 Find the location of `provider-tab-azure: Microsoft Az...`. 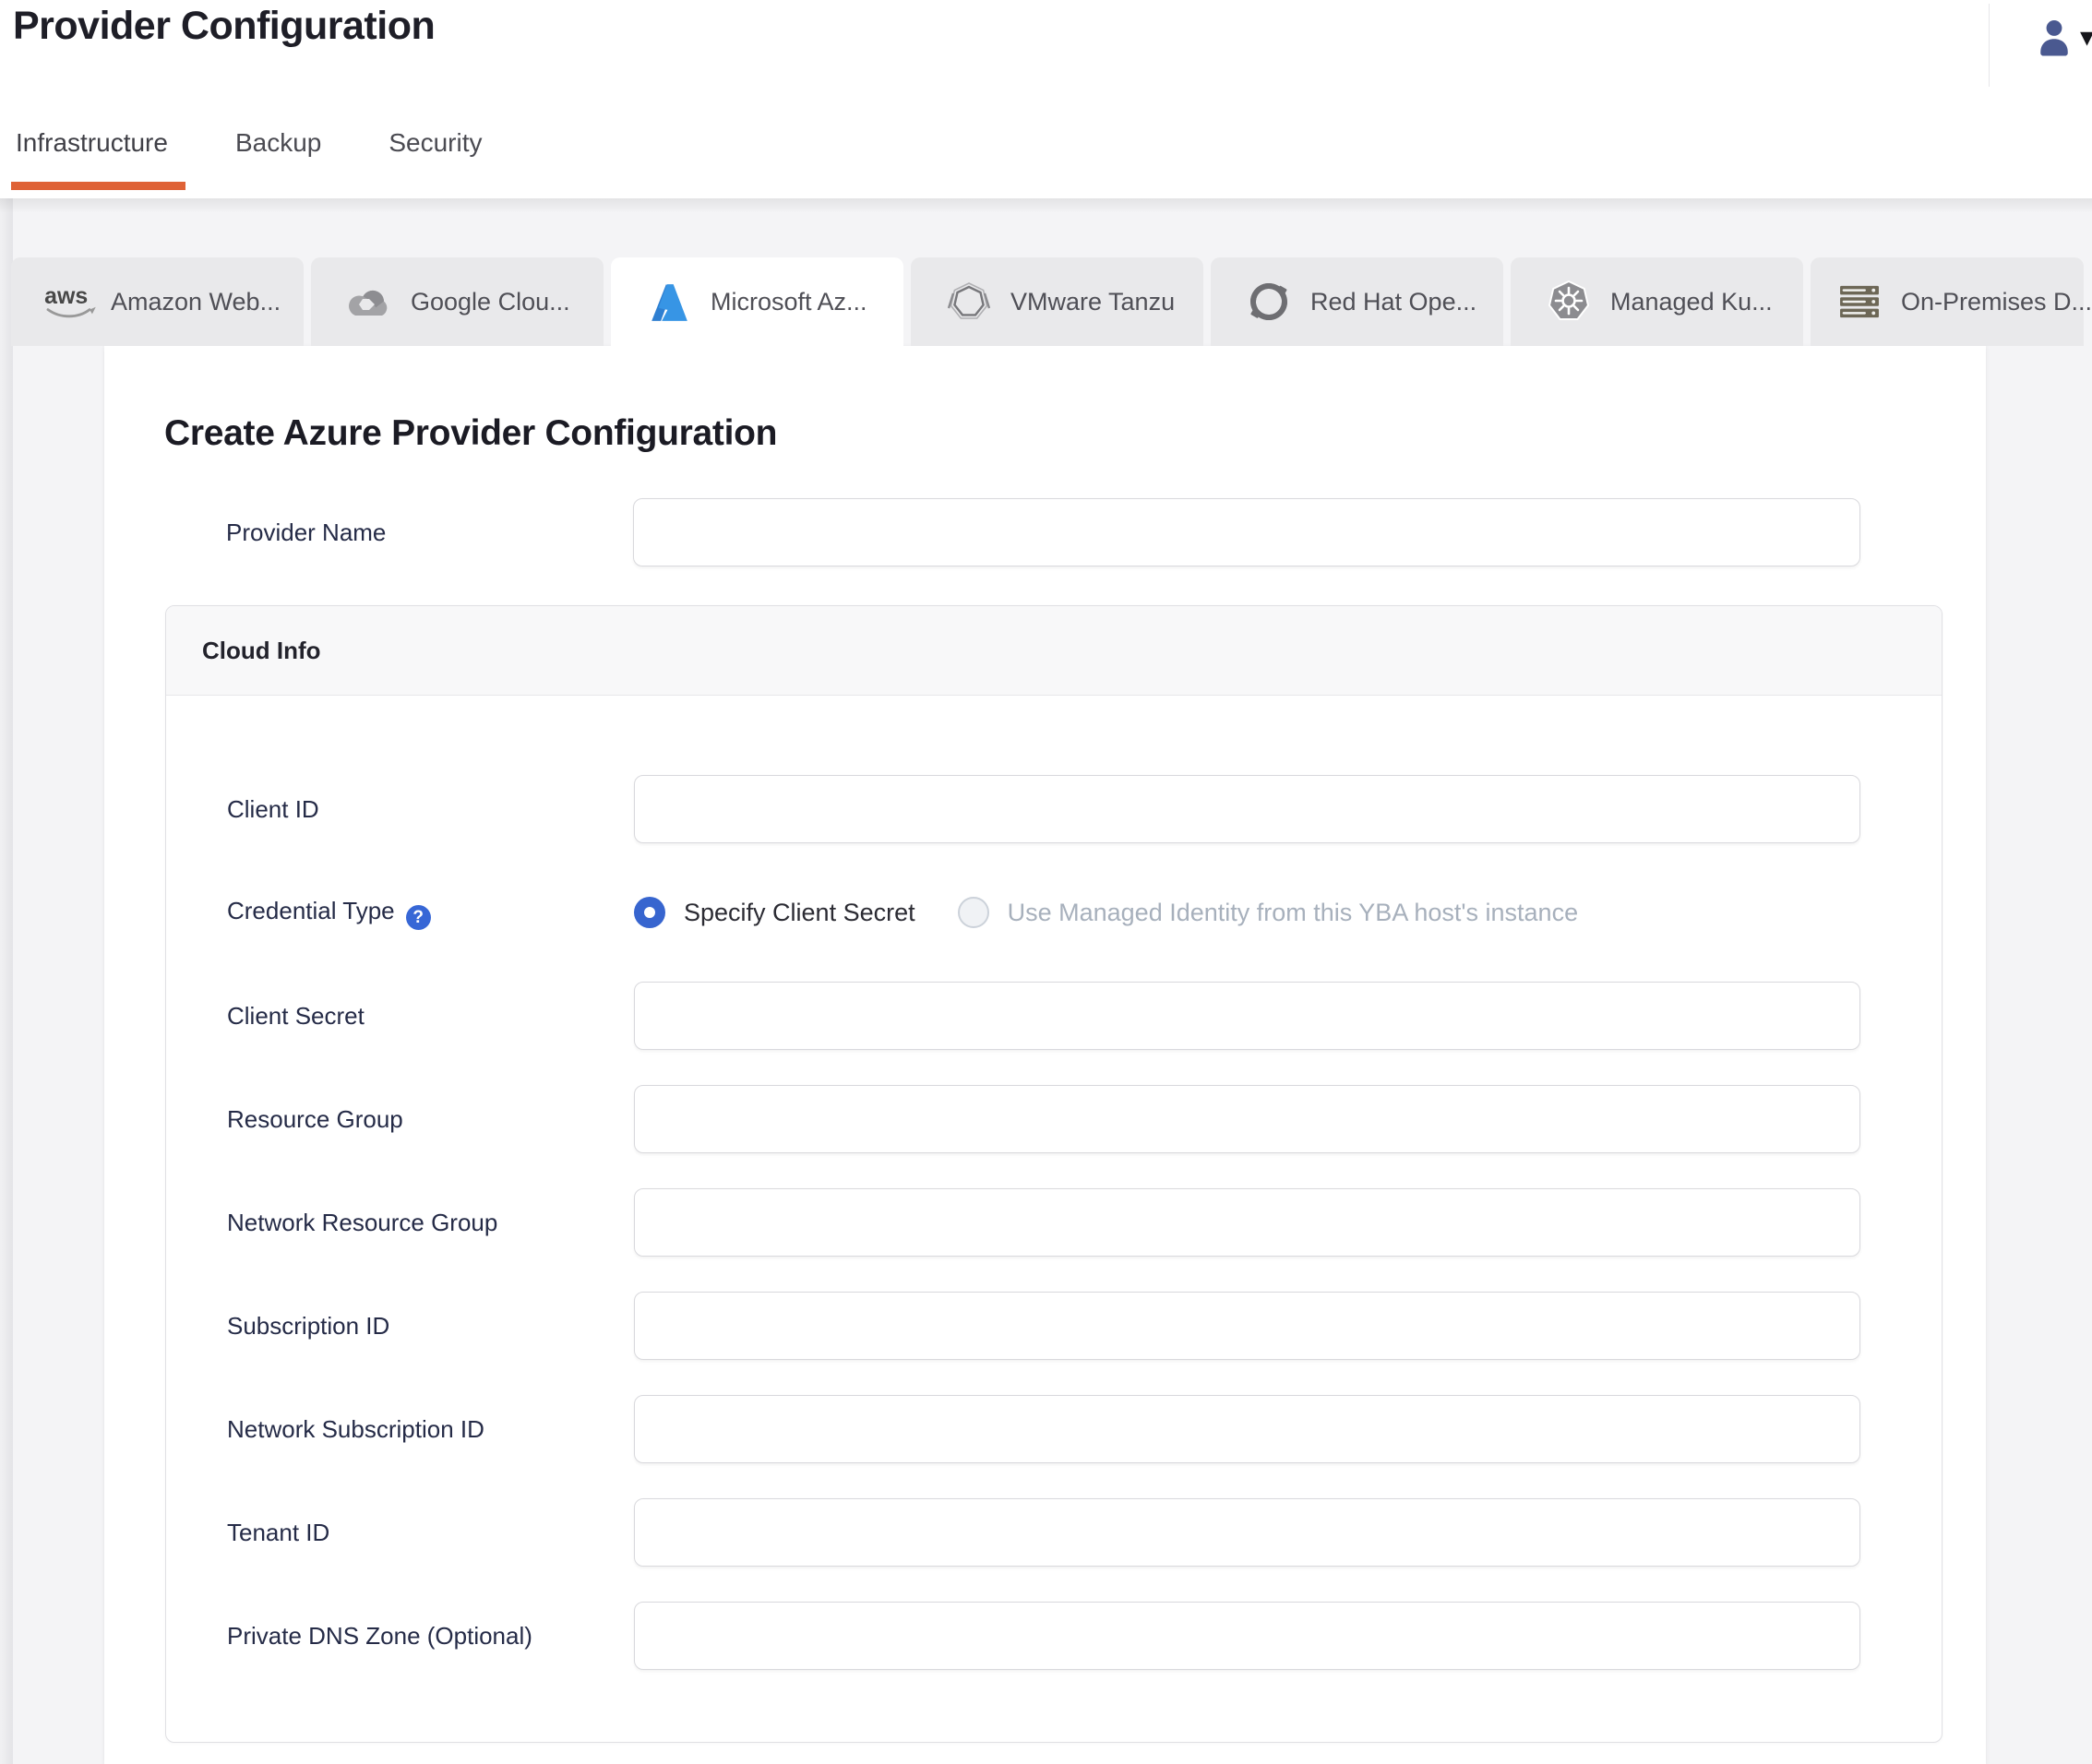

provider-tab-azure: Microsoft Az... is located at coordinates (757, 302).